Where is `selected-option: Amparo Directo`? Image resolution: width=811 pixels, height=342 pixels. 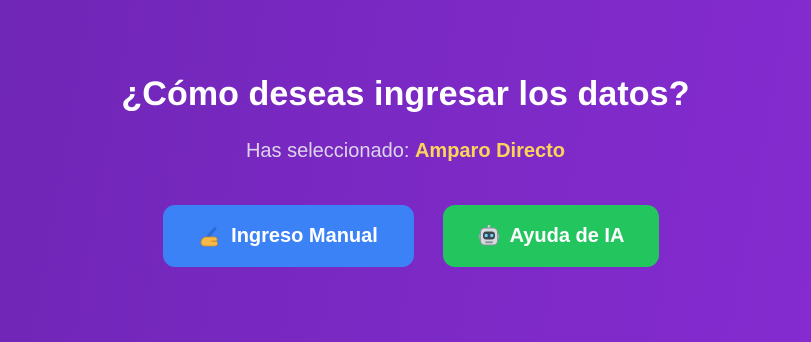 selected-option: Amparo Directo is located at coordinates (490, 151).